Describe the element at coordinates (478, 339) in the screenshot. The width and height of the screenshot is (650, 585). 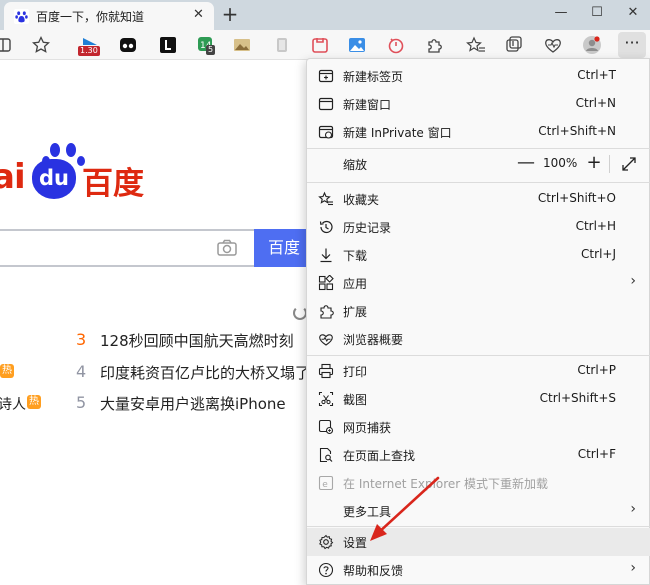
I see `menu-item-browser-essentials: 浏览器概要` at that location.